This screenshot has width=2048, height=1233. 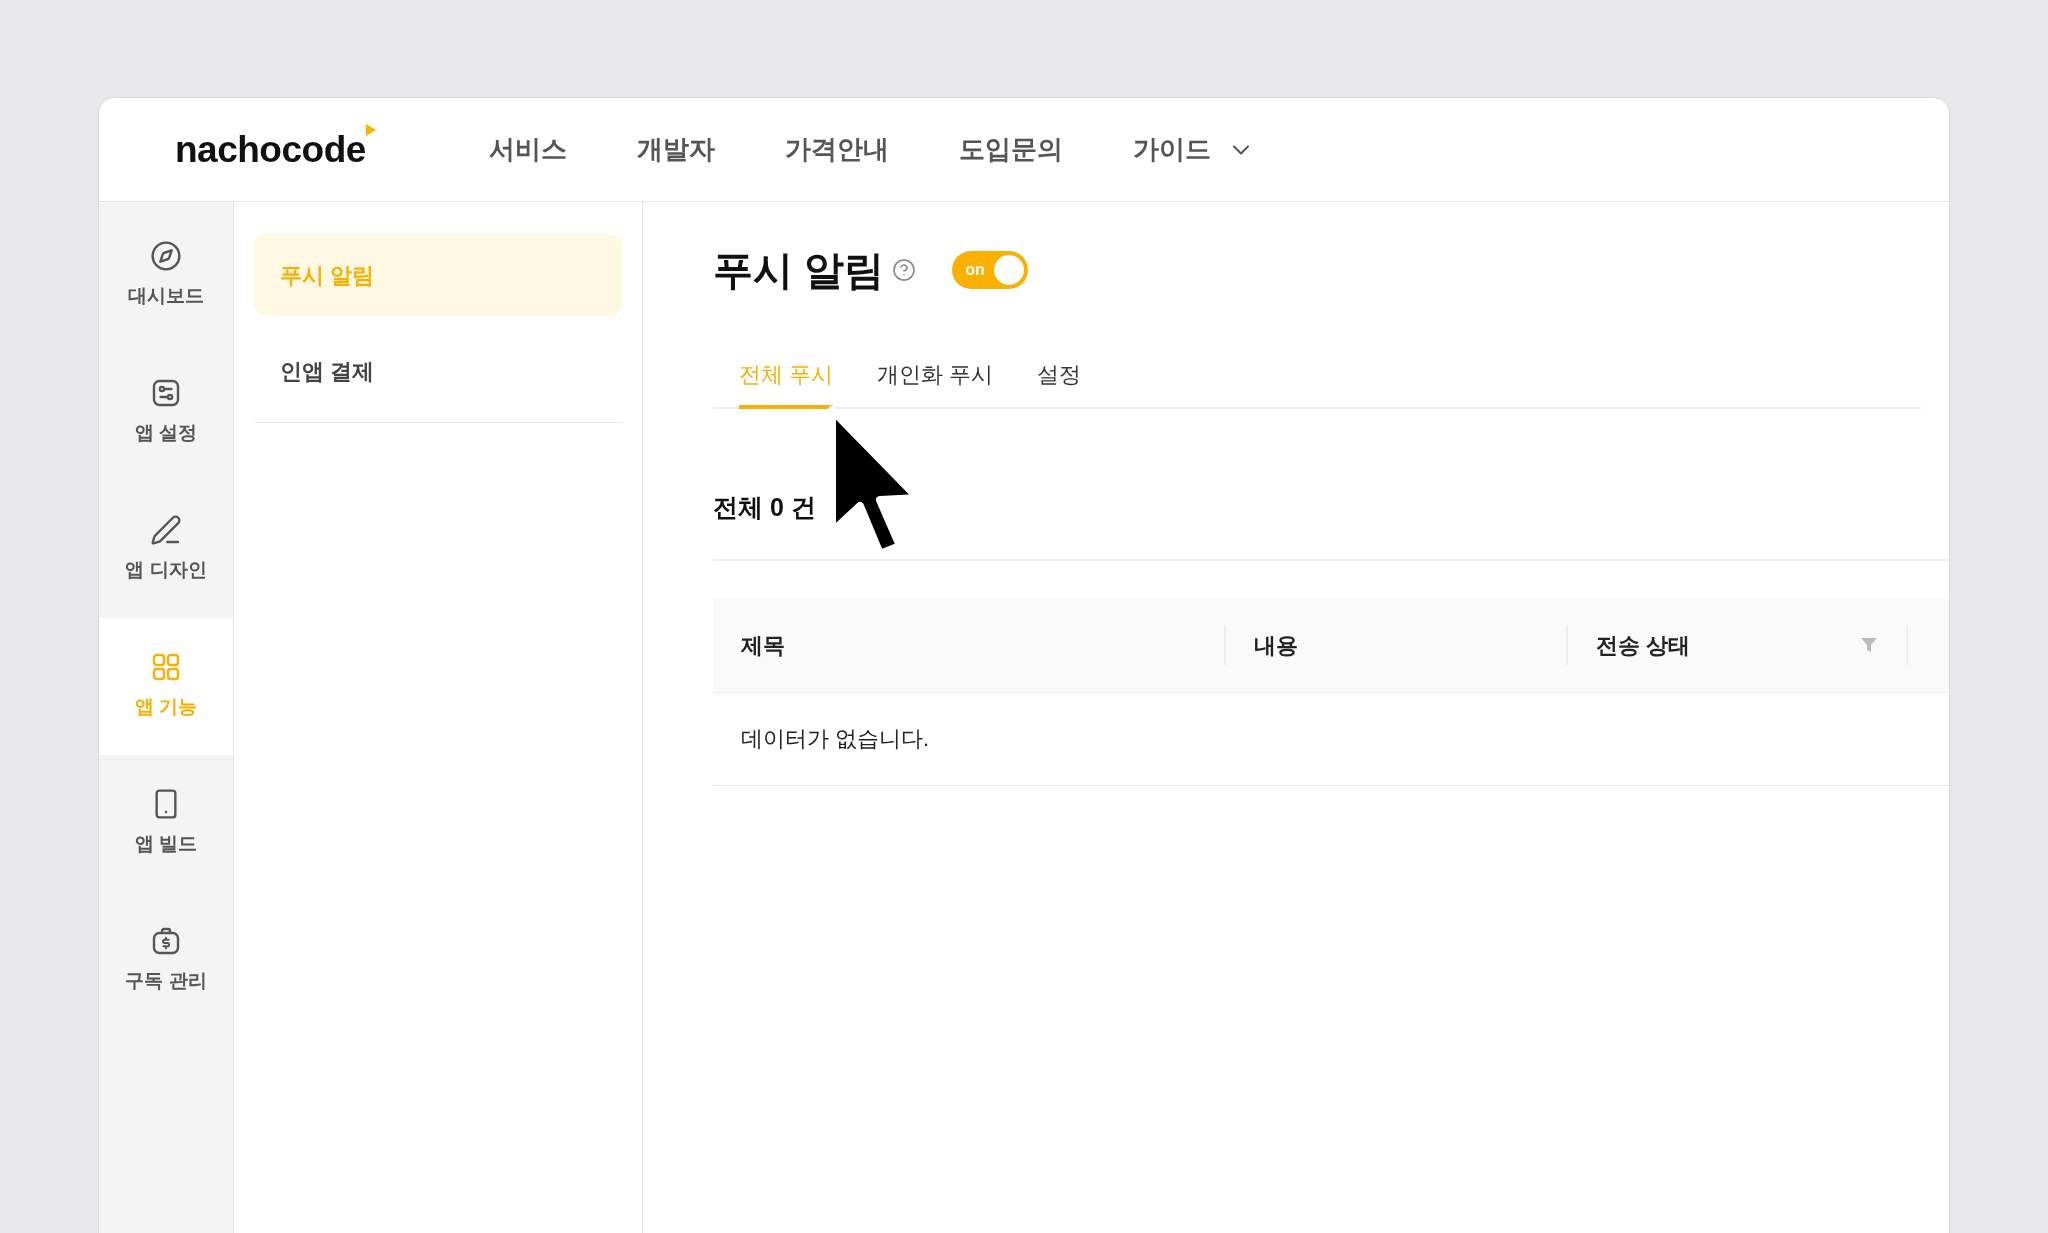 What do you see at coordinates (166, 530) in the screenshot?
I see `pen-icon` at bounding box center [166, 530].